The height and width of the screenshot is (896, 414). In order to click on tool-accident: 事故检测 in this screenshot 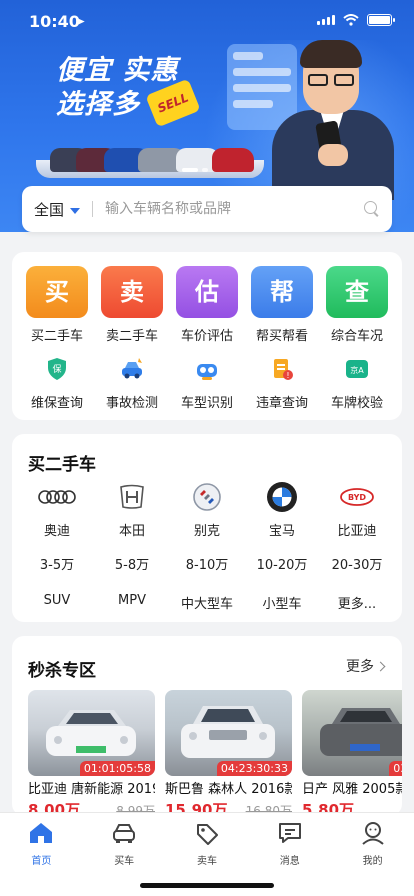, I will do `click(132, 383)`.